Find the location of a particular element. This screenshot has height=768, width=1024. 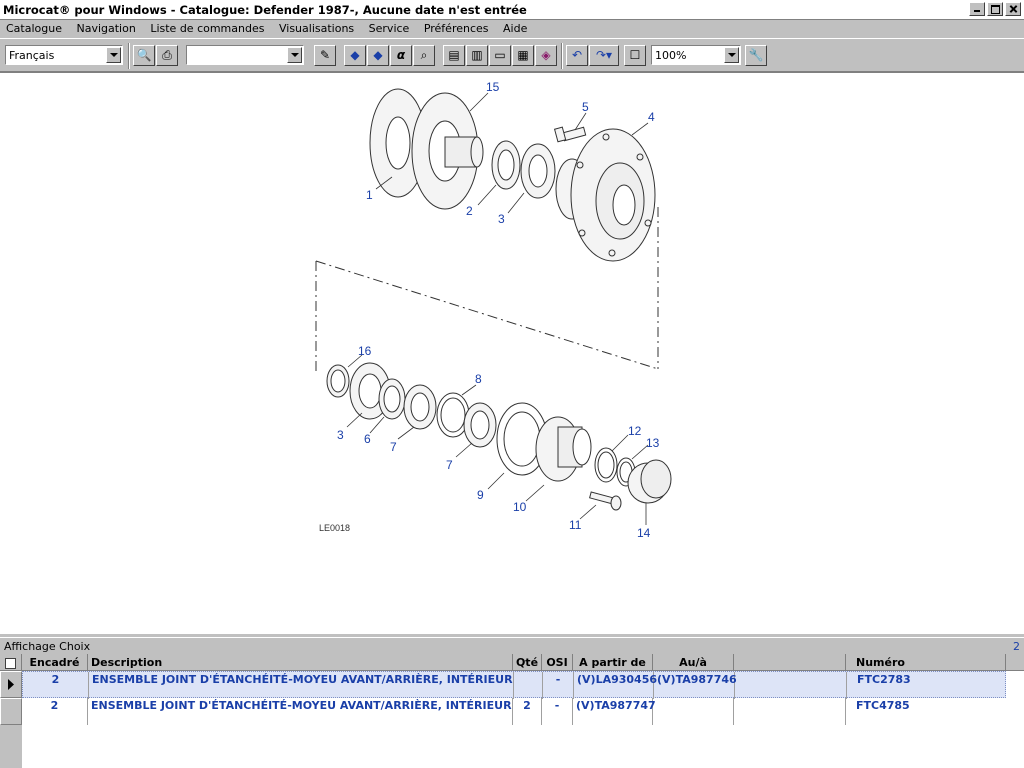

result-count: 2 is located at coordinates (1016, 646).